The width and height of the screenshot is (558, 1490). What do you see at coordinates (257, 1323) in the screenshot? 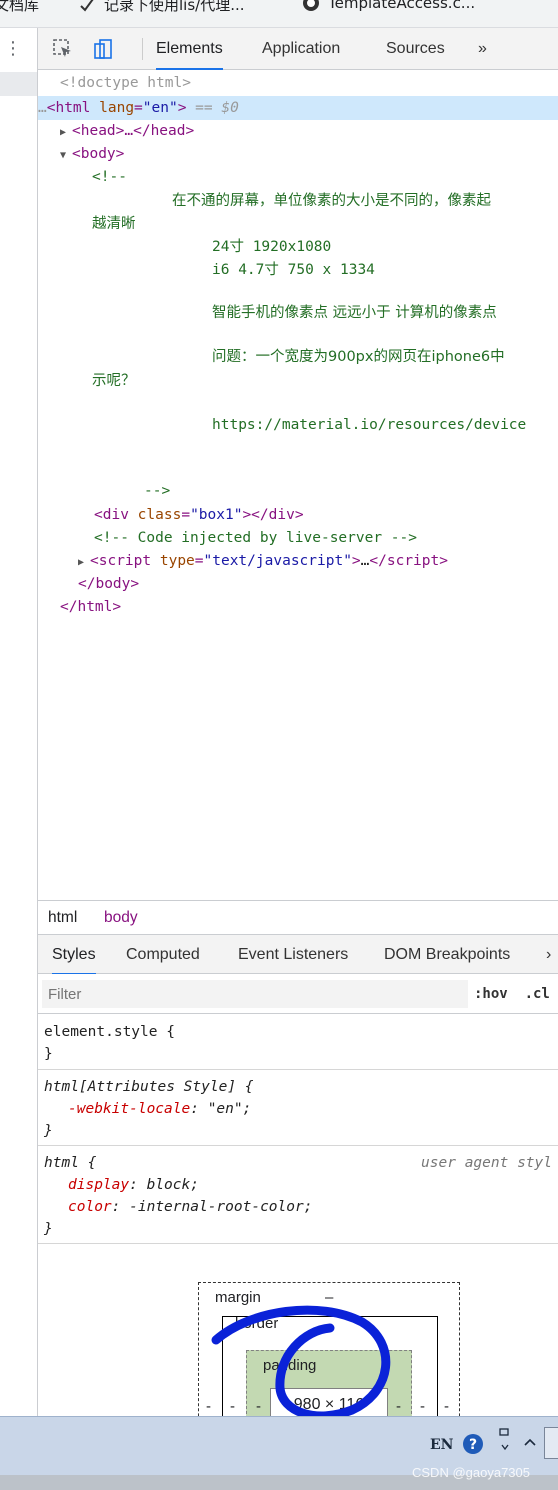
I see `border-label: border` at bounding box center [257, 1323].